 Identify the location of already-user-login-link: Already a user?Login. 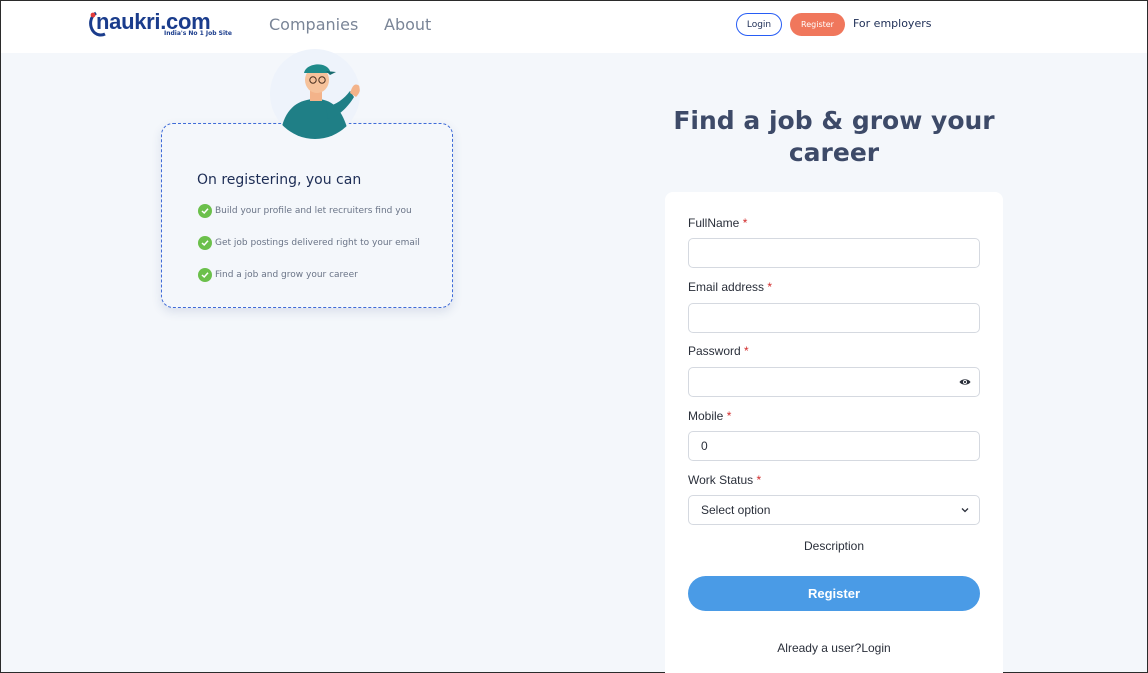
(834, 648).